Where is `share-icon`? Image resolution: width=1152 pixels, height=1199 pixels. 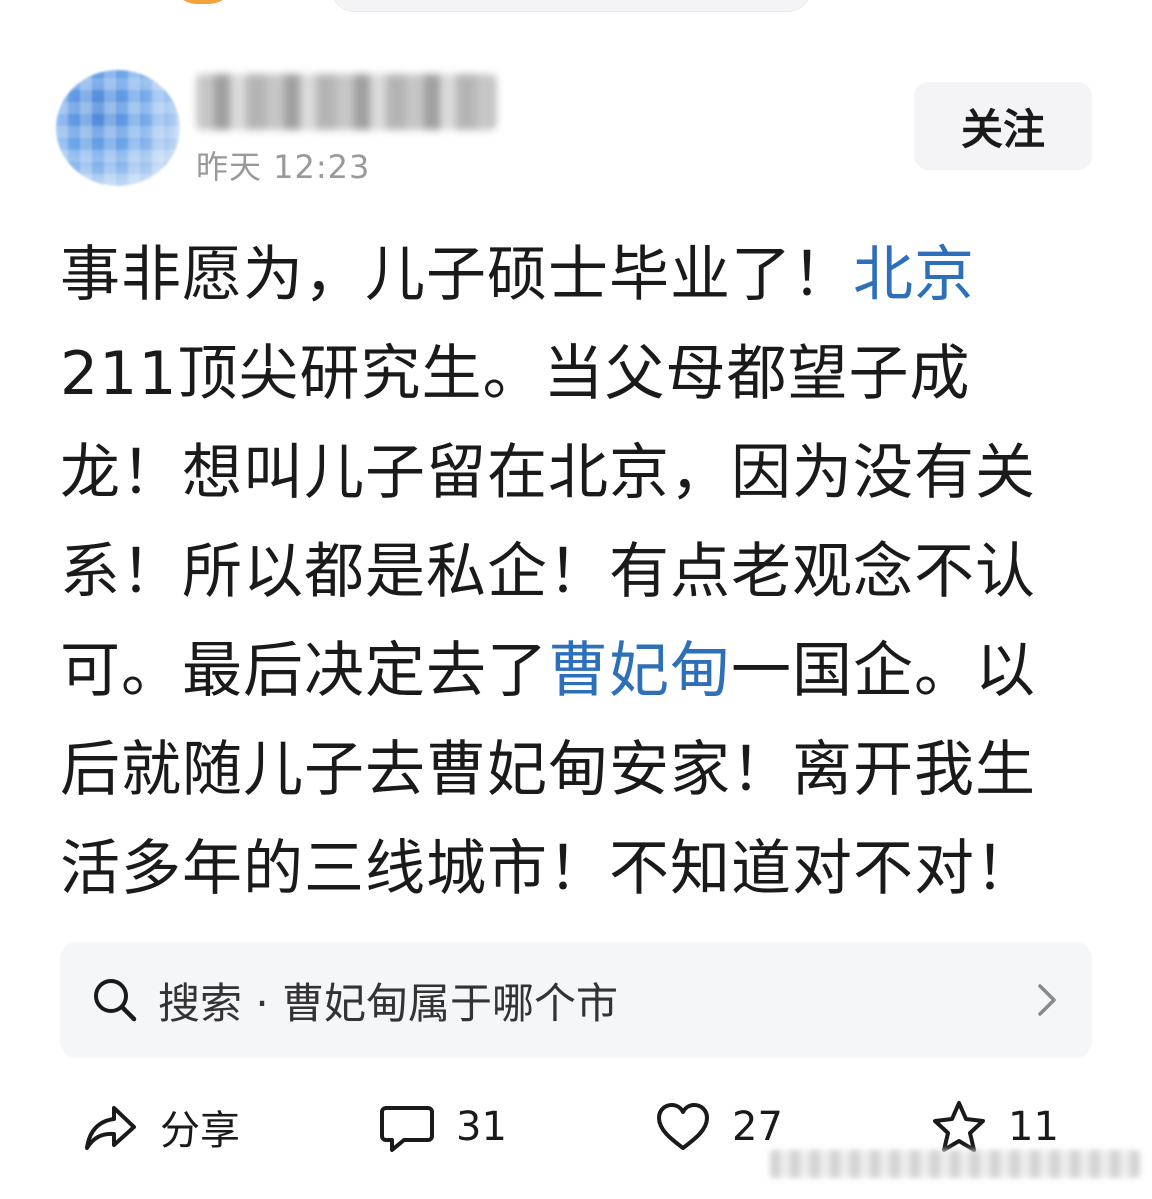 share-icon is located at coordinates (111, 1127).